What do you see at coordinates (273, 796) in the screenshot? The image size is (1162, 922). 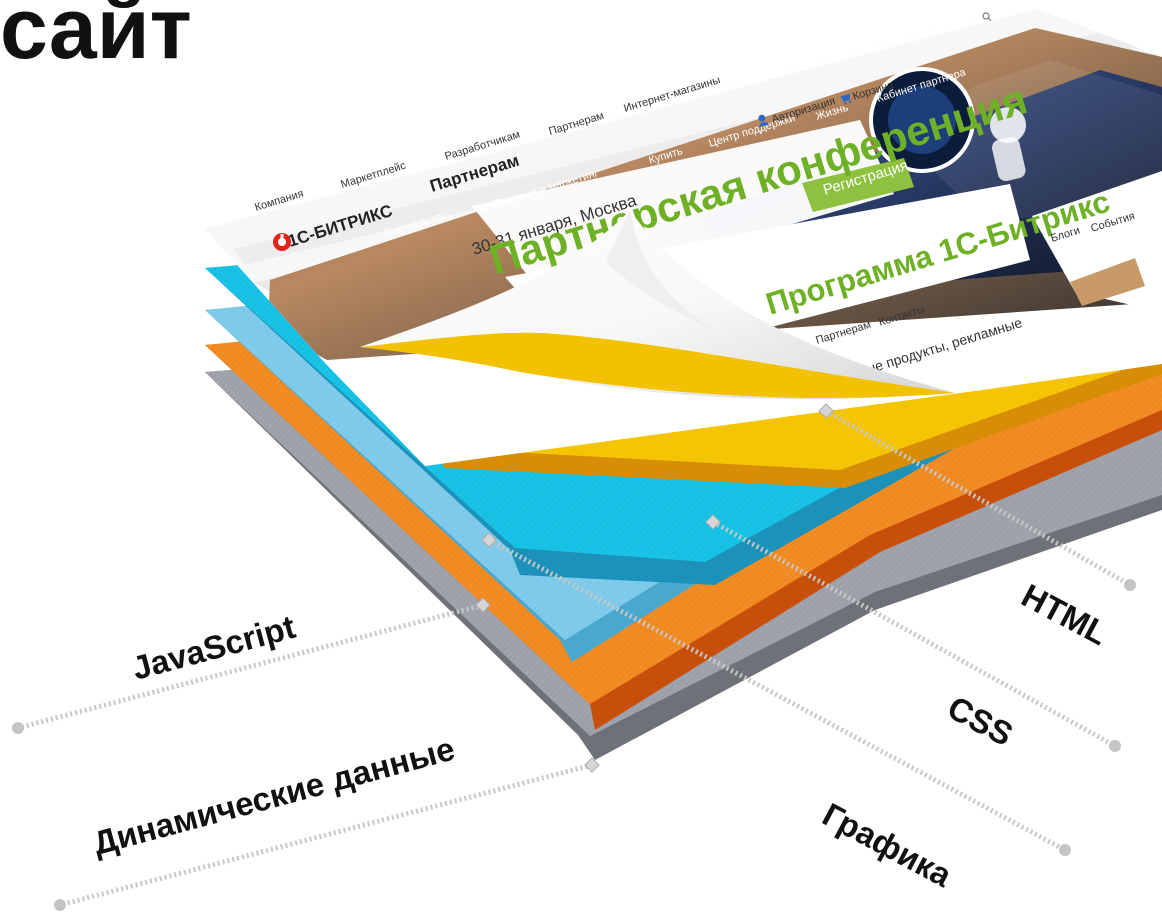 I see `label-dynamic-data: Динамические данные` at bounding box center [273, 796].